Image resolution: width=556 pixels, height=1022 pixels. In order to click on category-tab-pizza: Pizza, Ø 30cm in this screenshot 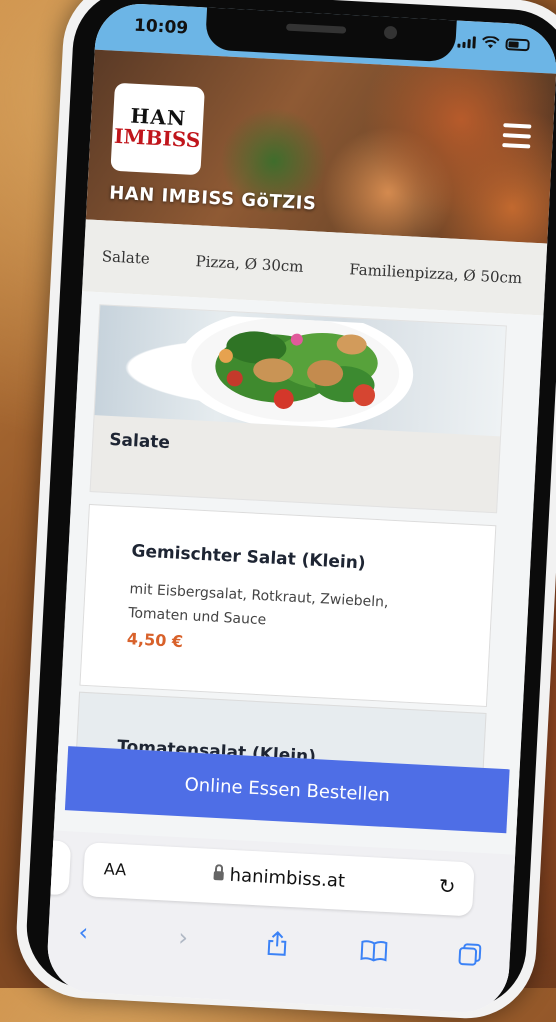, I will do `click(249, 264)`.